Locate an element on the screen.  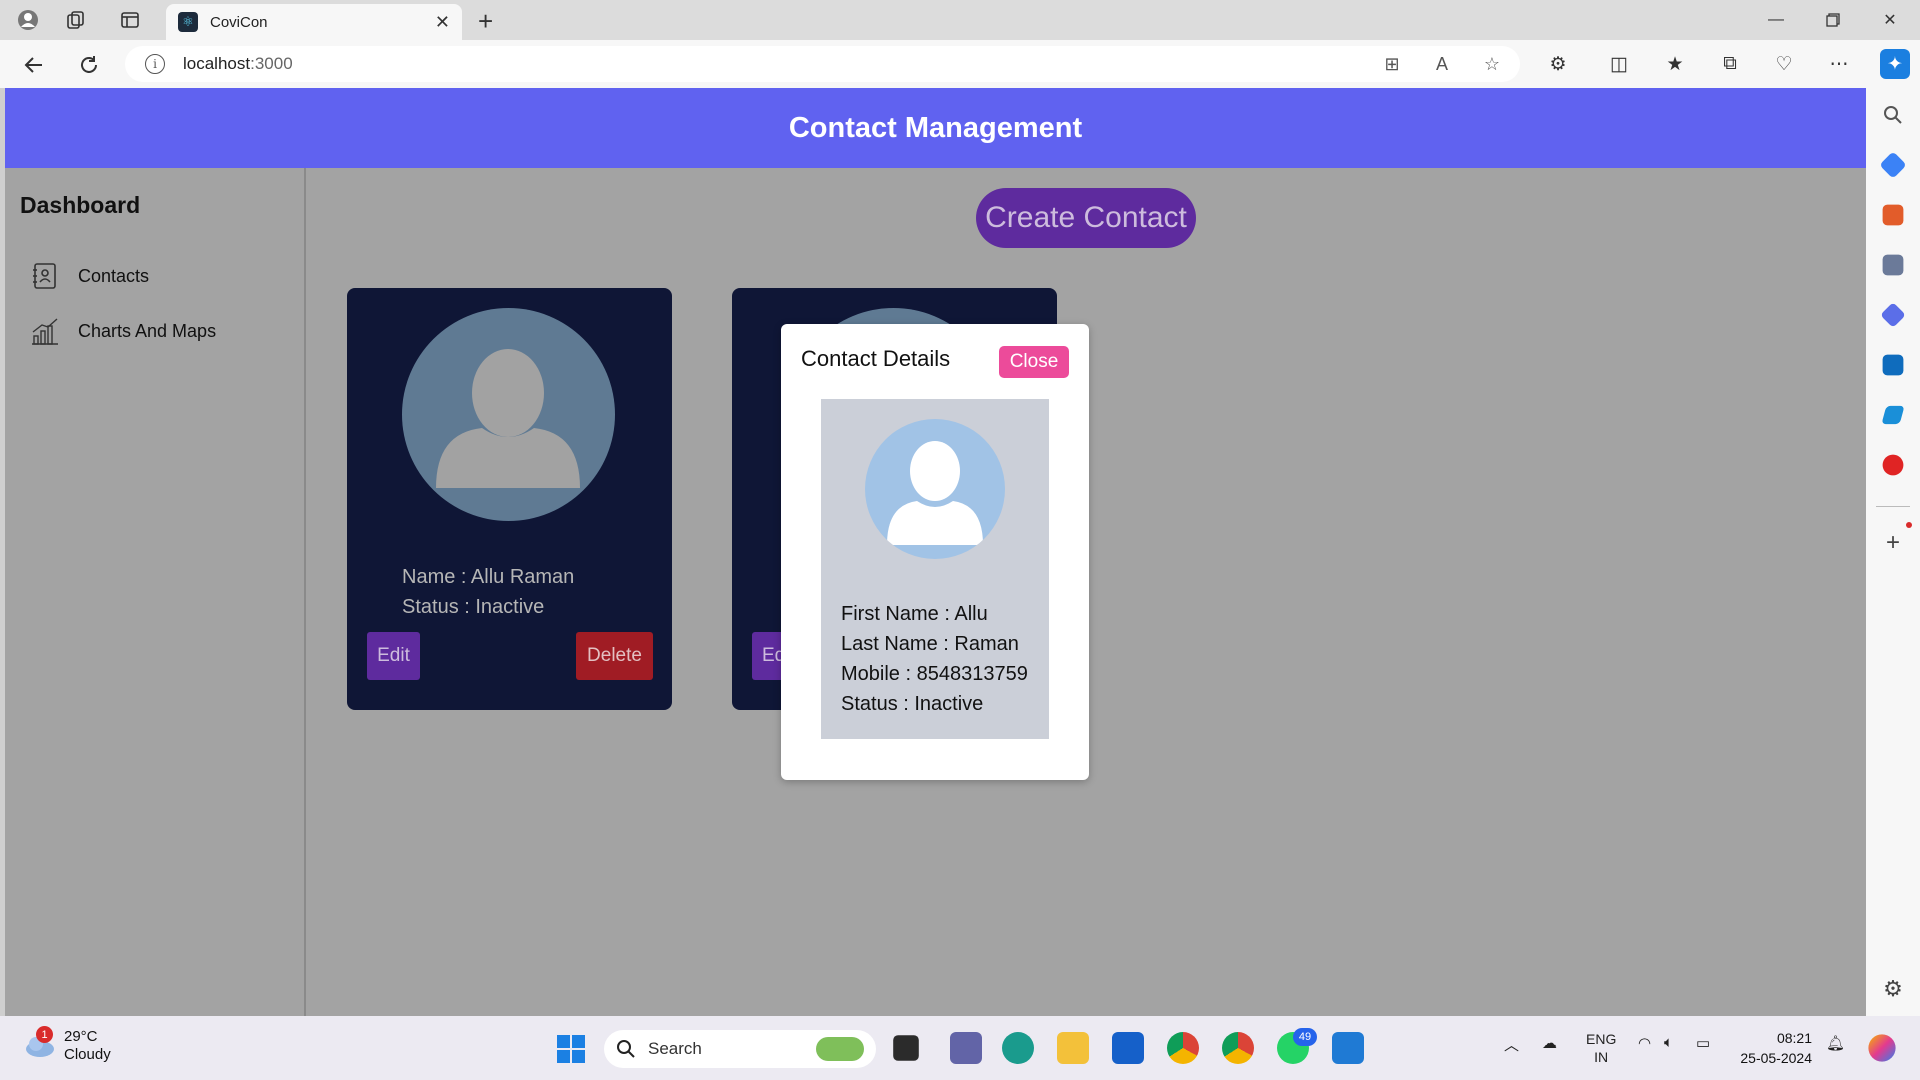
app-header: Contact Management is located at coordinates (935, 128).